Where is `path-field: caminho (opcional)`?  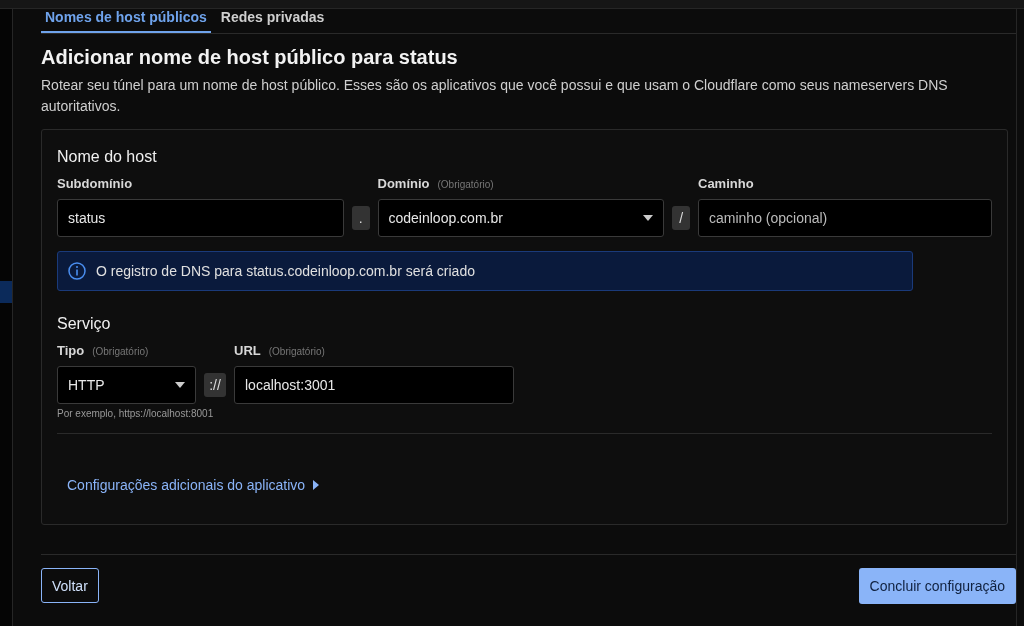 path-field: caminho (opcional) is located at coordinates (845, 218).